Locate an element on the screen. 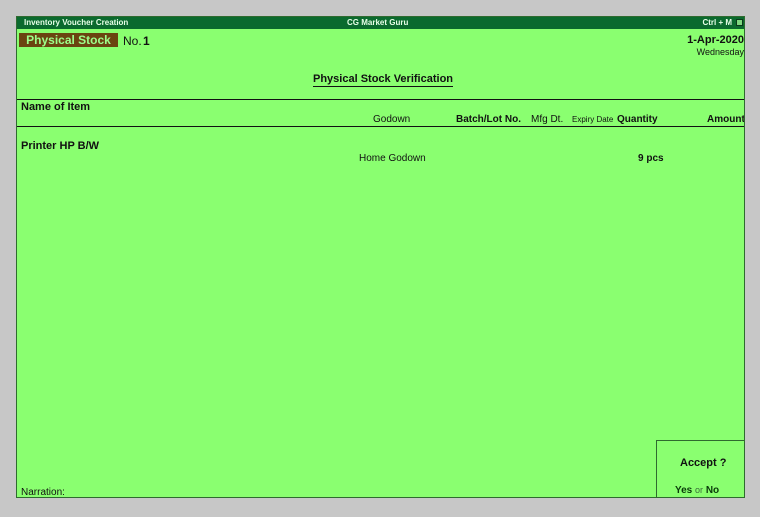 Image resolution: width=760 pixels, height=517 pixels. minimize-icon is located at coordinates (739, 22).